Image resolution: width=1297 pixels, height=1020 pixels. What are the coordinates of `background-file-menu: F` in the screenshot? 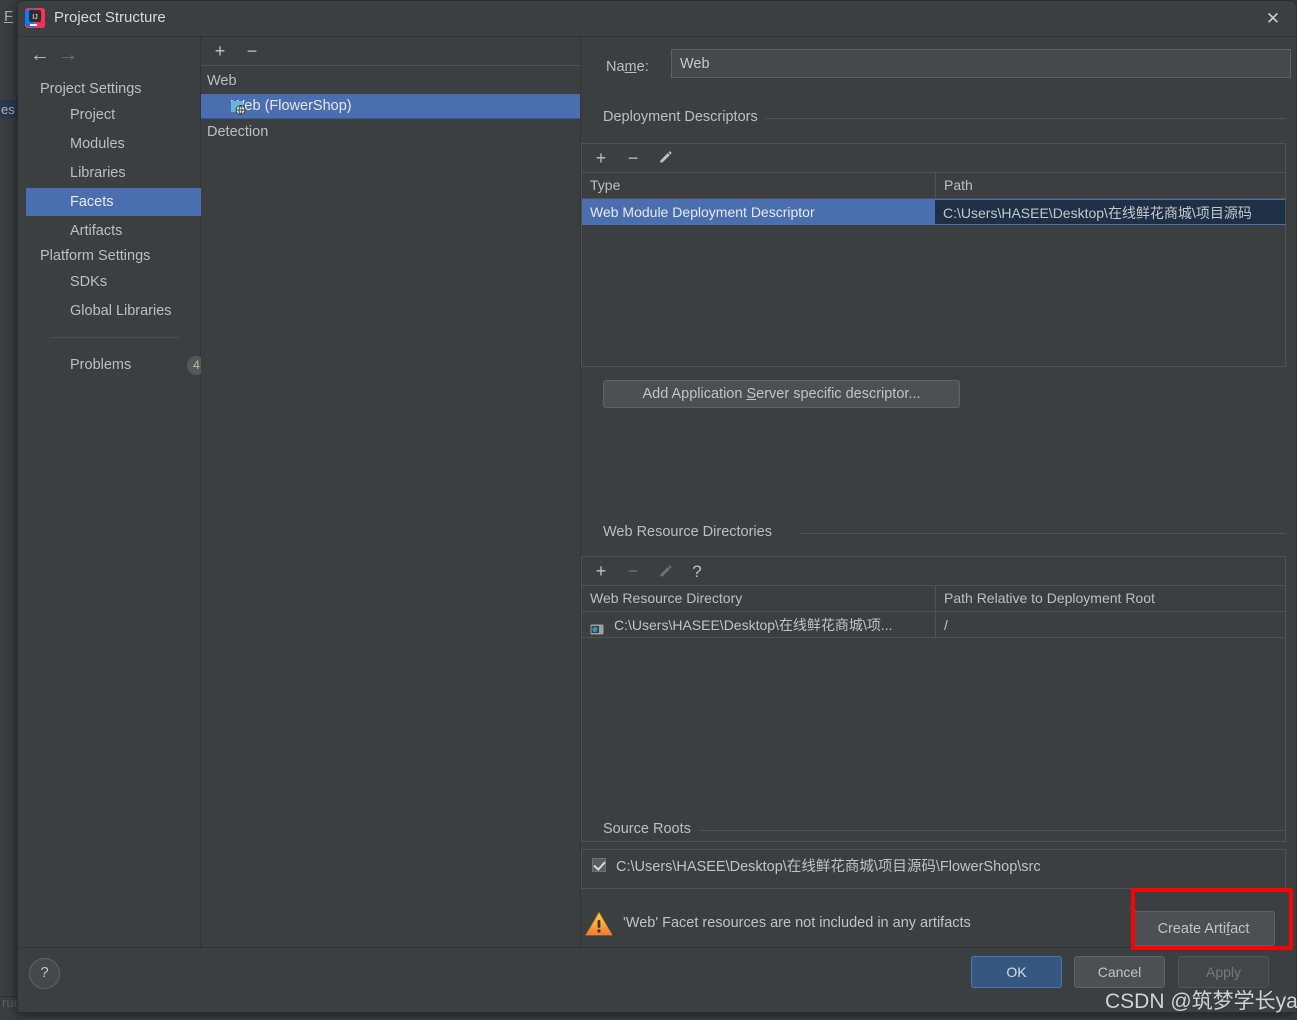 It's located at (8, 16).